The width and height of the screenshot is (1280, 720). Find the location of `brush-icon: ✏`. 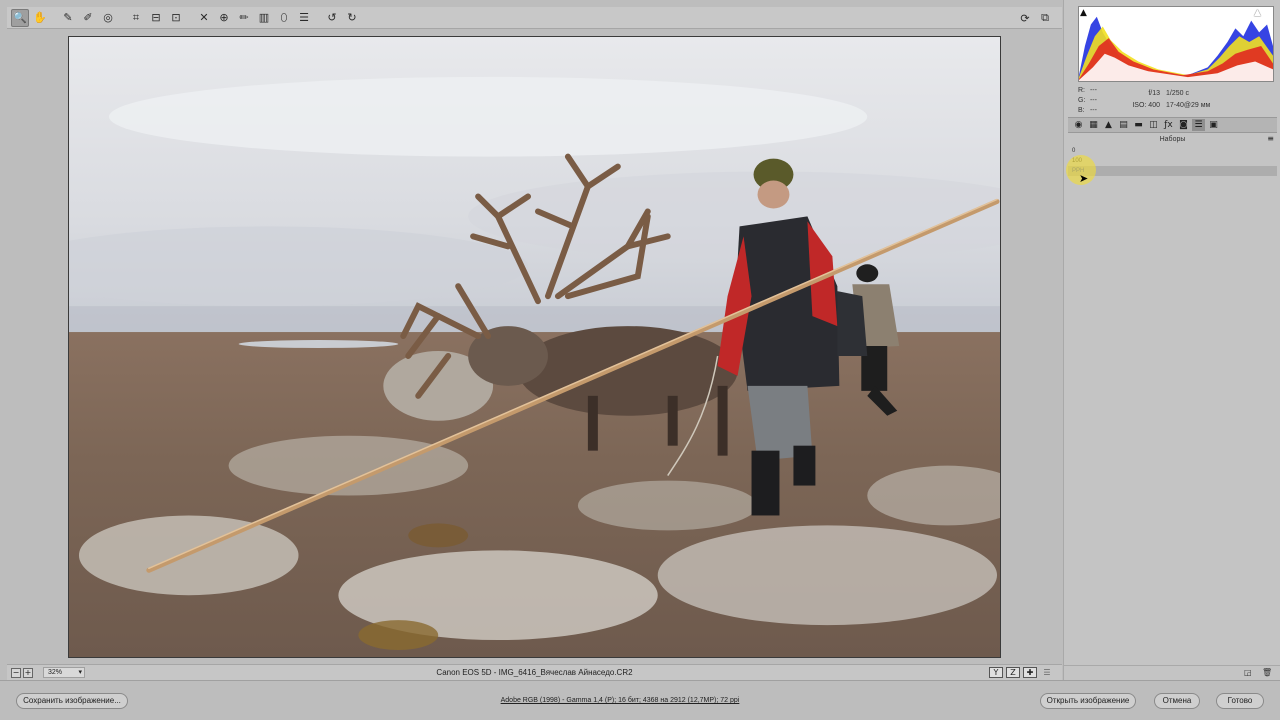

brush-icon: ✏ is located at coordinates (244, 17).